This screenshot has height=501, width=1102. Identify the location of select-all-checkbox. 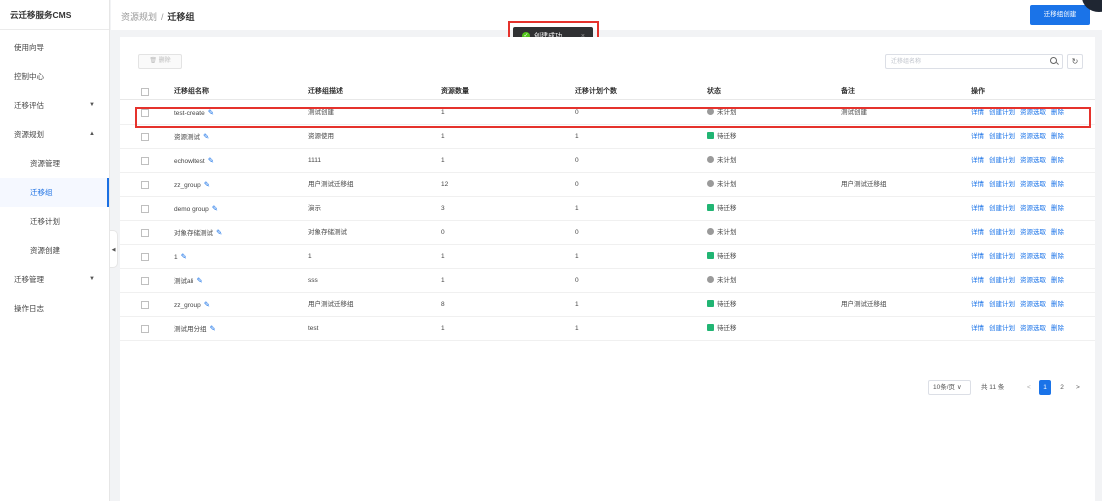
(145, 92).